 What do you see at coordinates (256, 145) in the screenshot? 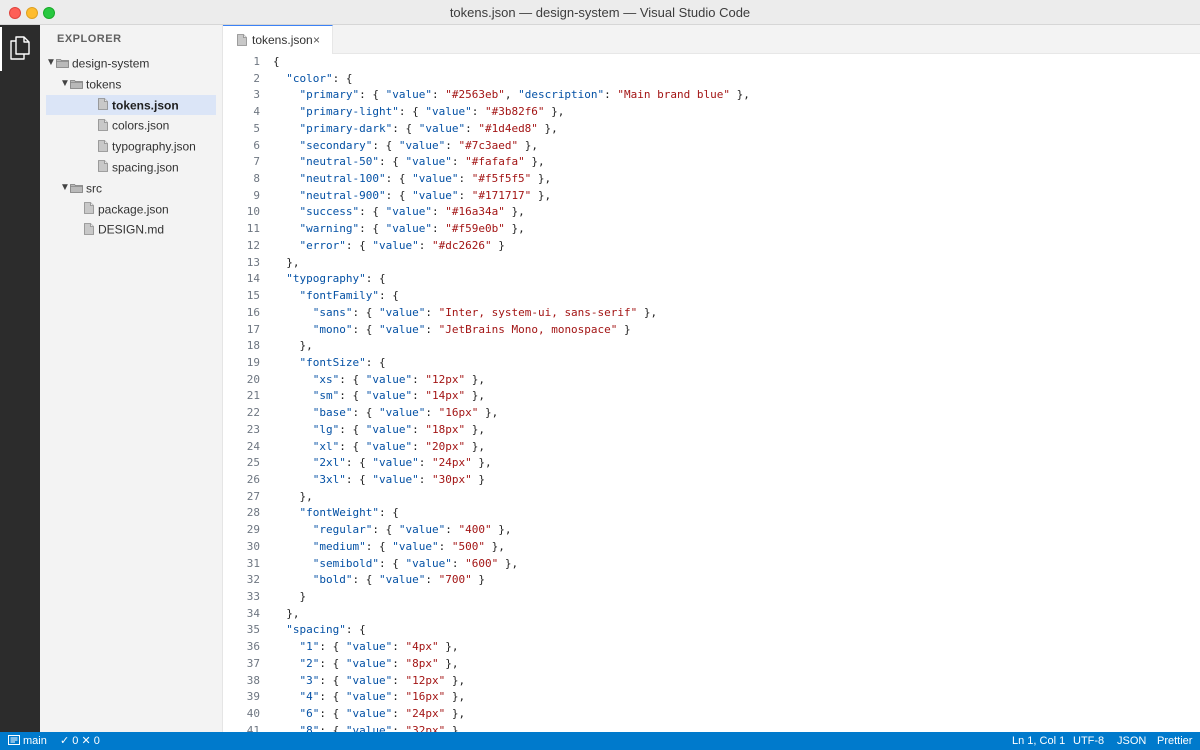
I see `line-number: 6` at bounding box center [256, 145].